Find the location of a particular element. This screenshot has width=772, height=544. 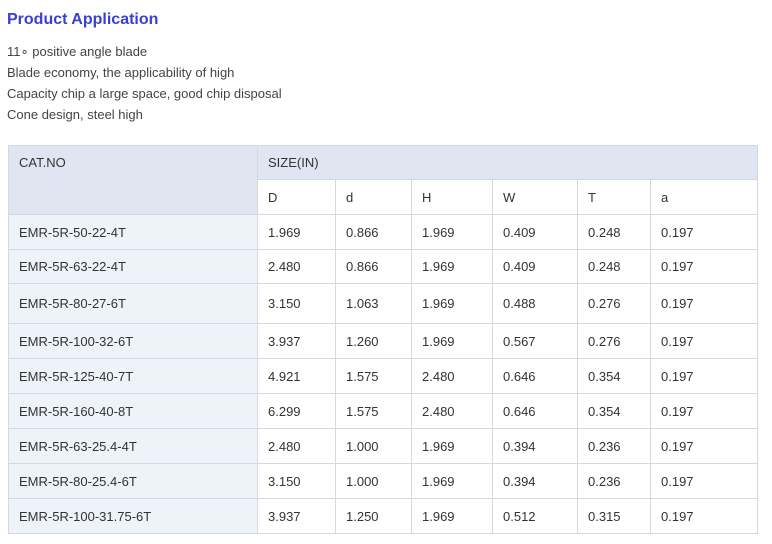

cat-no-cell: EMR-5R-50-22-4T is located at coordinates (133, 232).